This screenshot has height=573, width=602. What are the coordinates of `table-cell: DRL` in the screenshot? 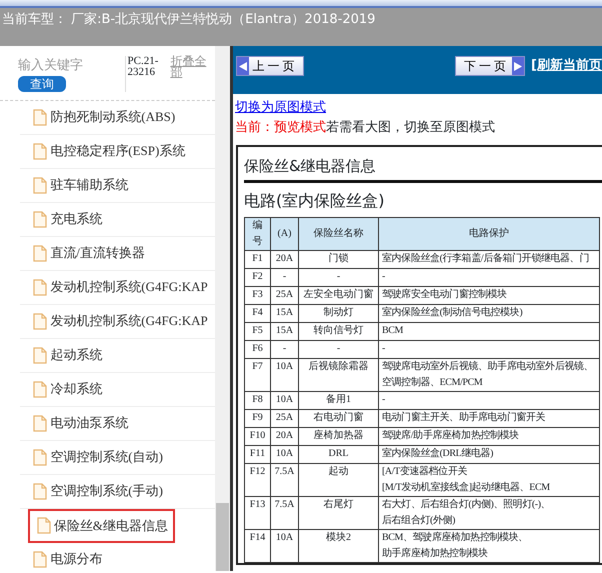 It's located at (338, 454).